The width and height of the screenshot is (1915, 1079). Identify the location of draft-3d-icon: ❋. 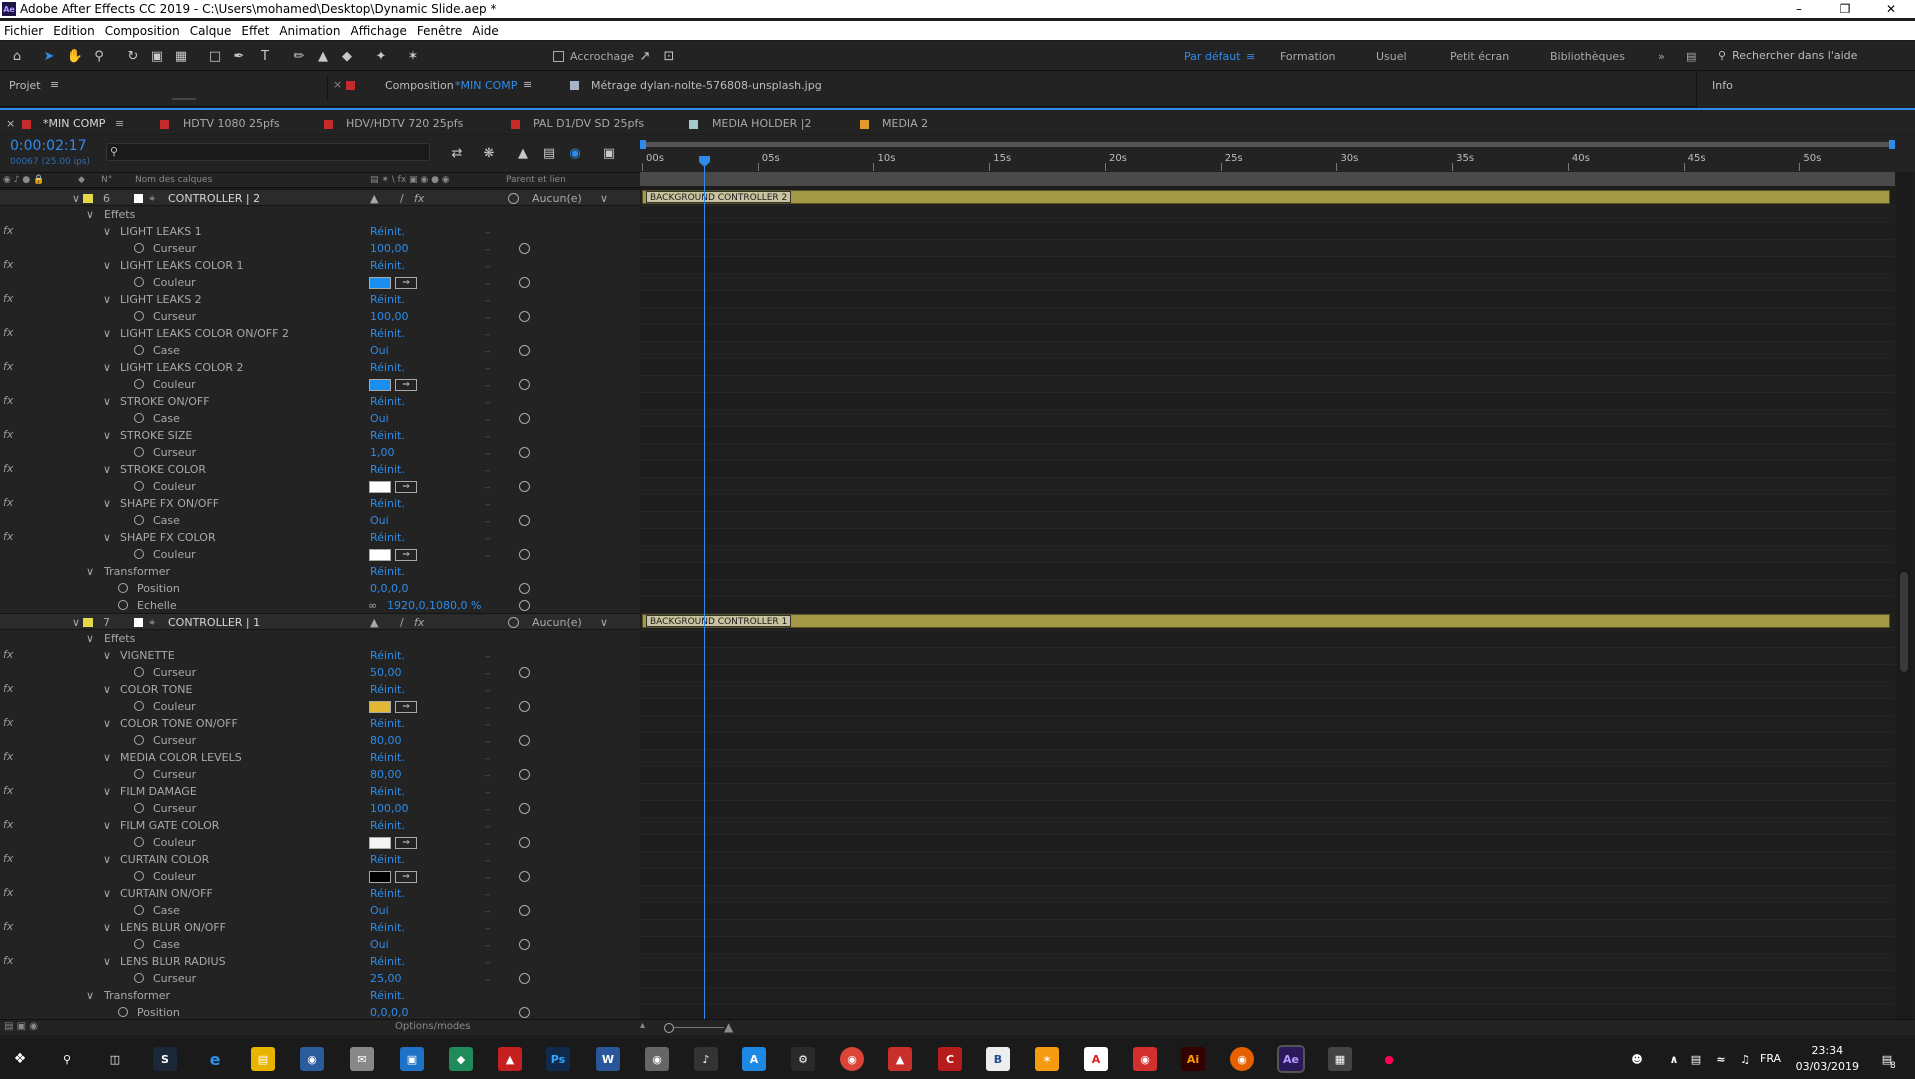
(489, 153).